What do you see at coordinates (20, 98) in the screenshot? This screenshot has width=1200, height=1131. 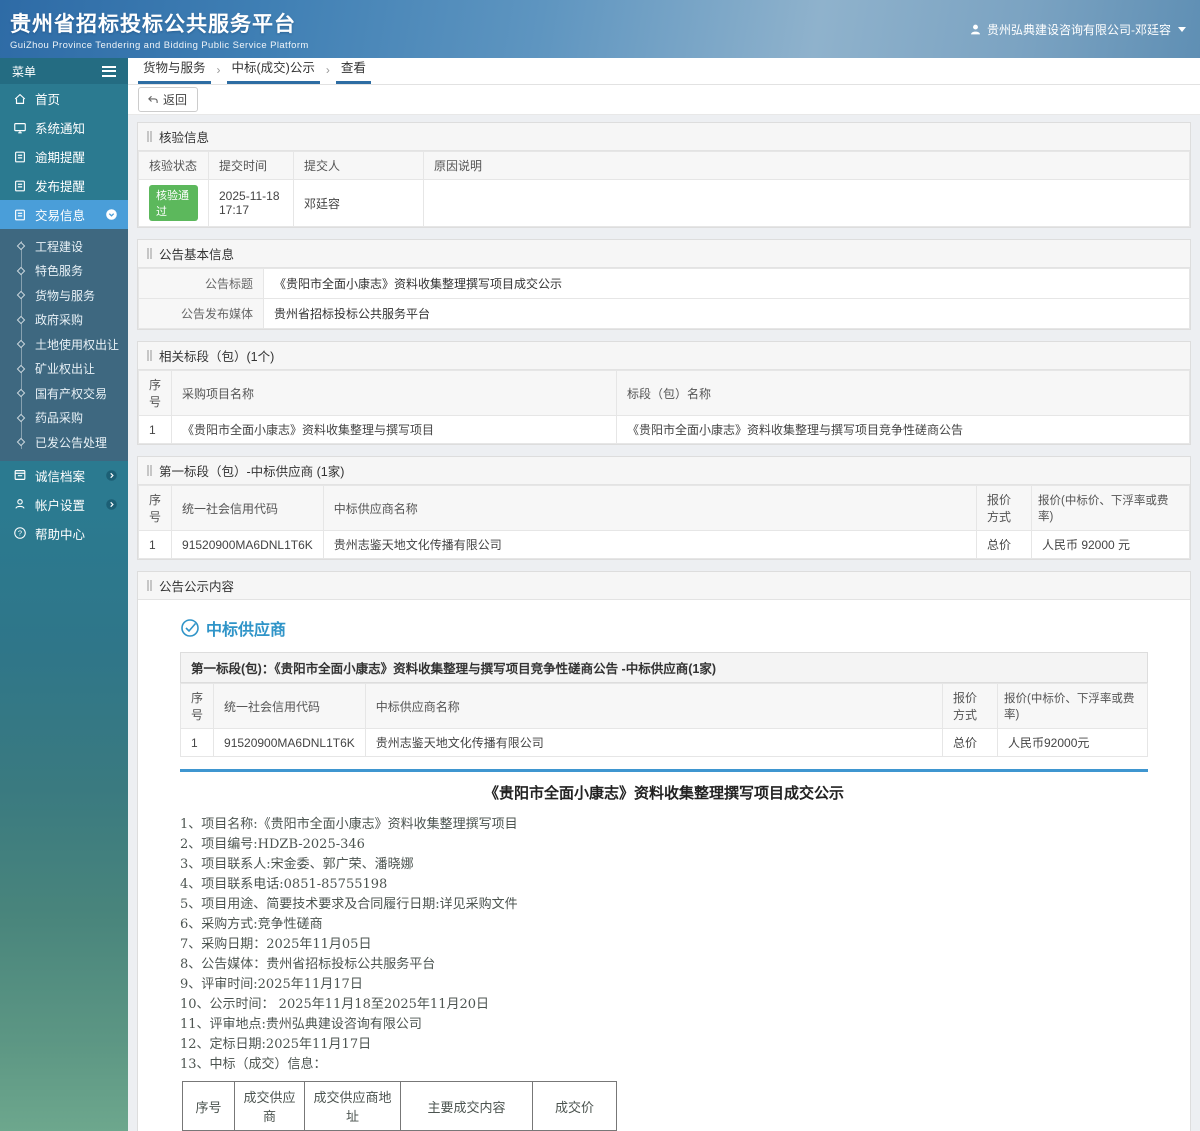 I see `home-icon` at bounding box center [20, 98].